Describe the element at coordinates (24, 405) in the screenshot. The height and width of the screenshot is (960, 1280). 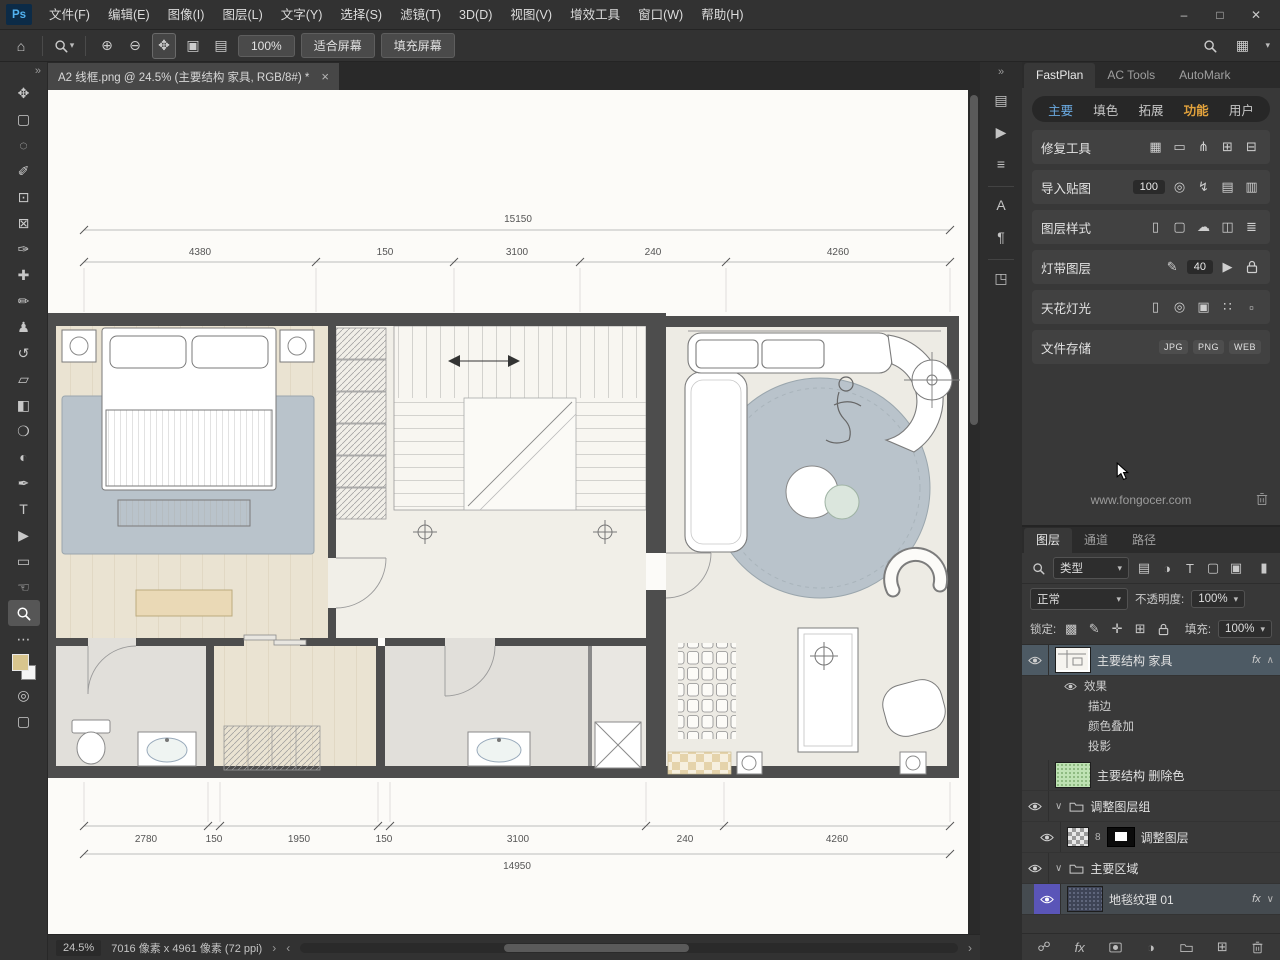
I see `gradient-tool: ◧` at that location.